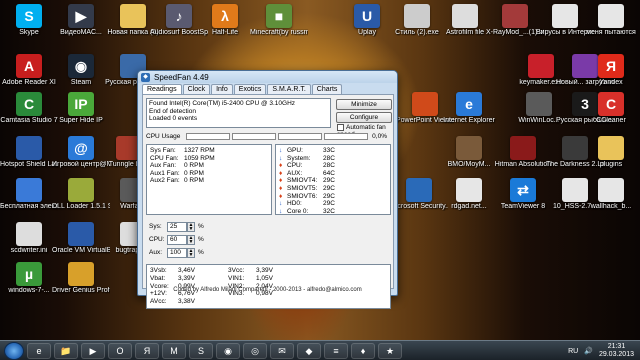 The height and width of the screenshot is (360, 640). Describe the element at coordinates (333, 181) in the screenshot. I see `temp-row: ♦ SMIOVT4: 29C` at that location.